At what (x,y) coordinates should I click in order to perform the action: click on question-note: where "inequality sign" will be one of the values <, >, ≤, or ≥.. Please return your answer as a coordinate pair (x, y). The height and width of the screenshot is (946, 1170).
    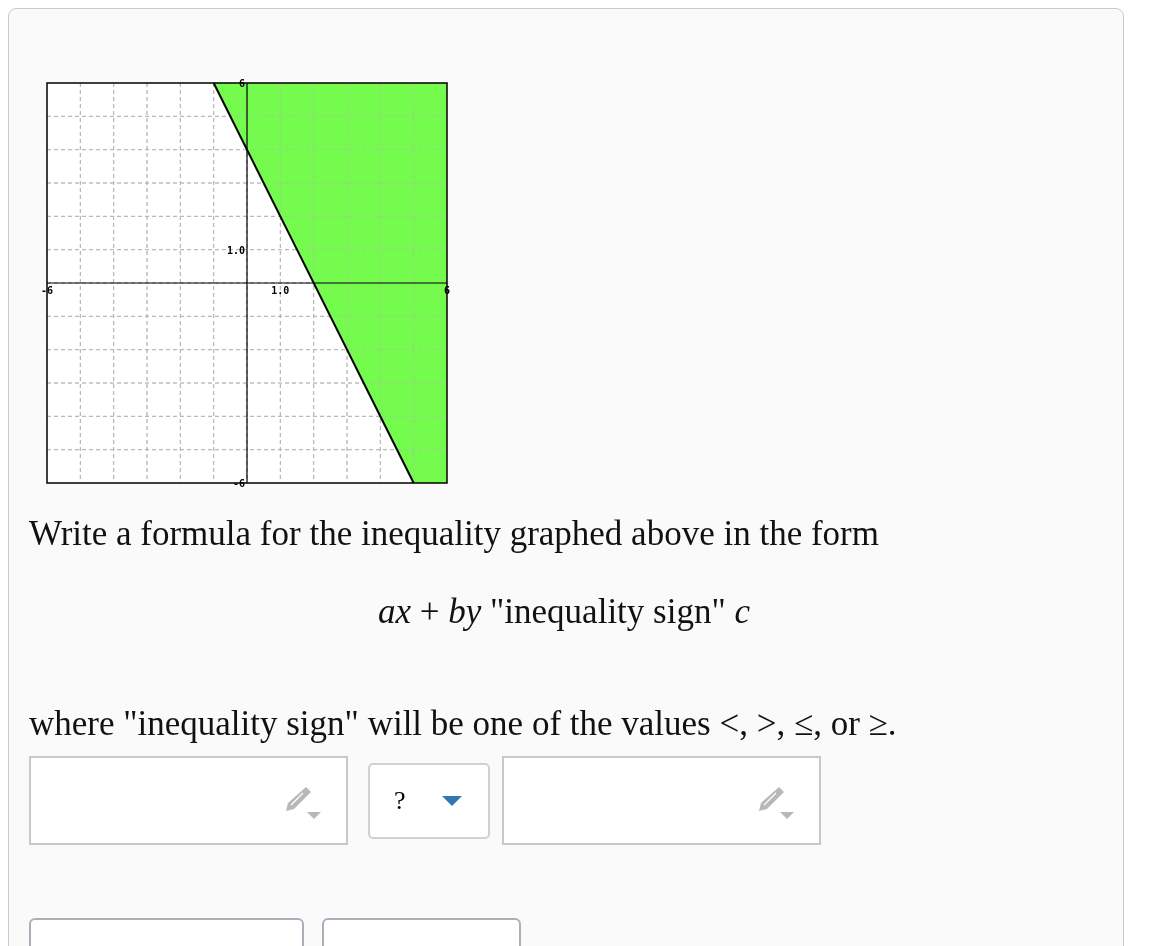
    Looking at the image, I should click on (463, 724).